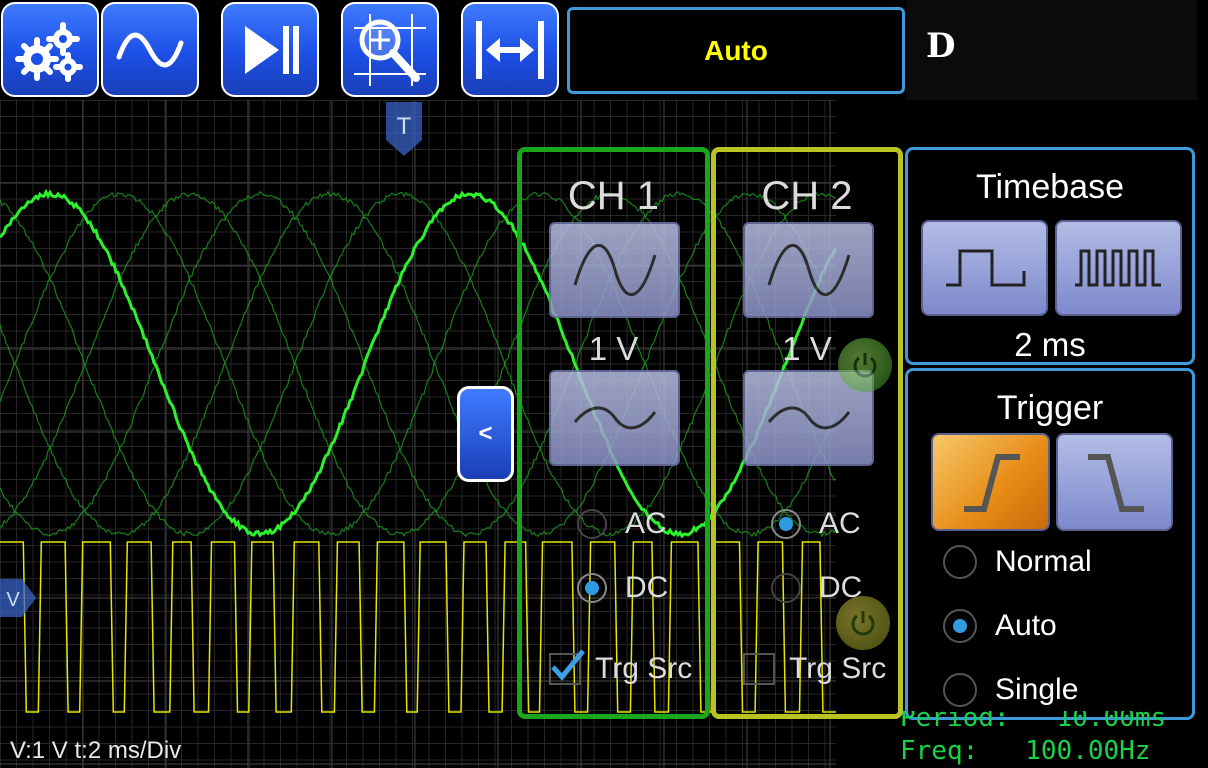 Image resolution: width=1208 pixels, height=768 pixels. I want to click on scale-info: V:1 V t:2 ms/Div, so click(95, 751).